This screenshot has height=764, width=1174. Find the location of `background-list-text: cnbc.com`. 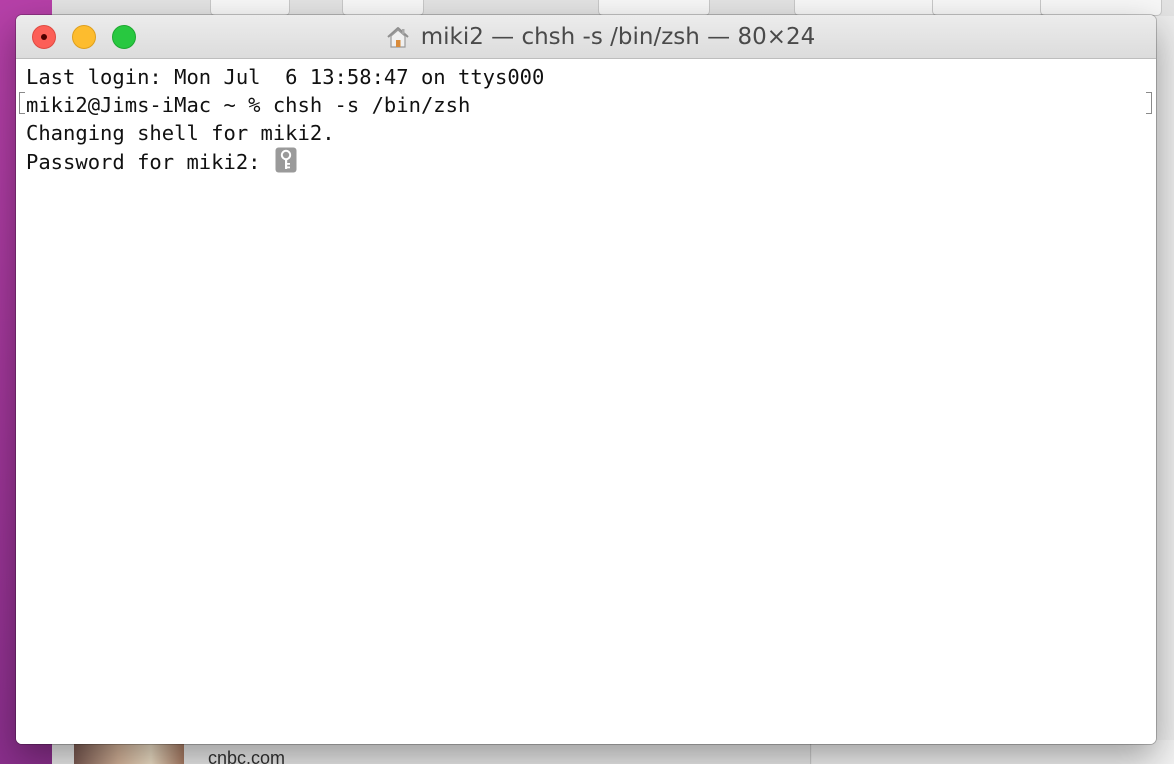

background-list-text: cnbc.com is located at coordinates (247, 756).